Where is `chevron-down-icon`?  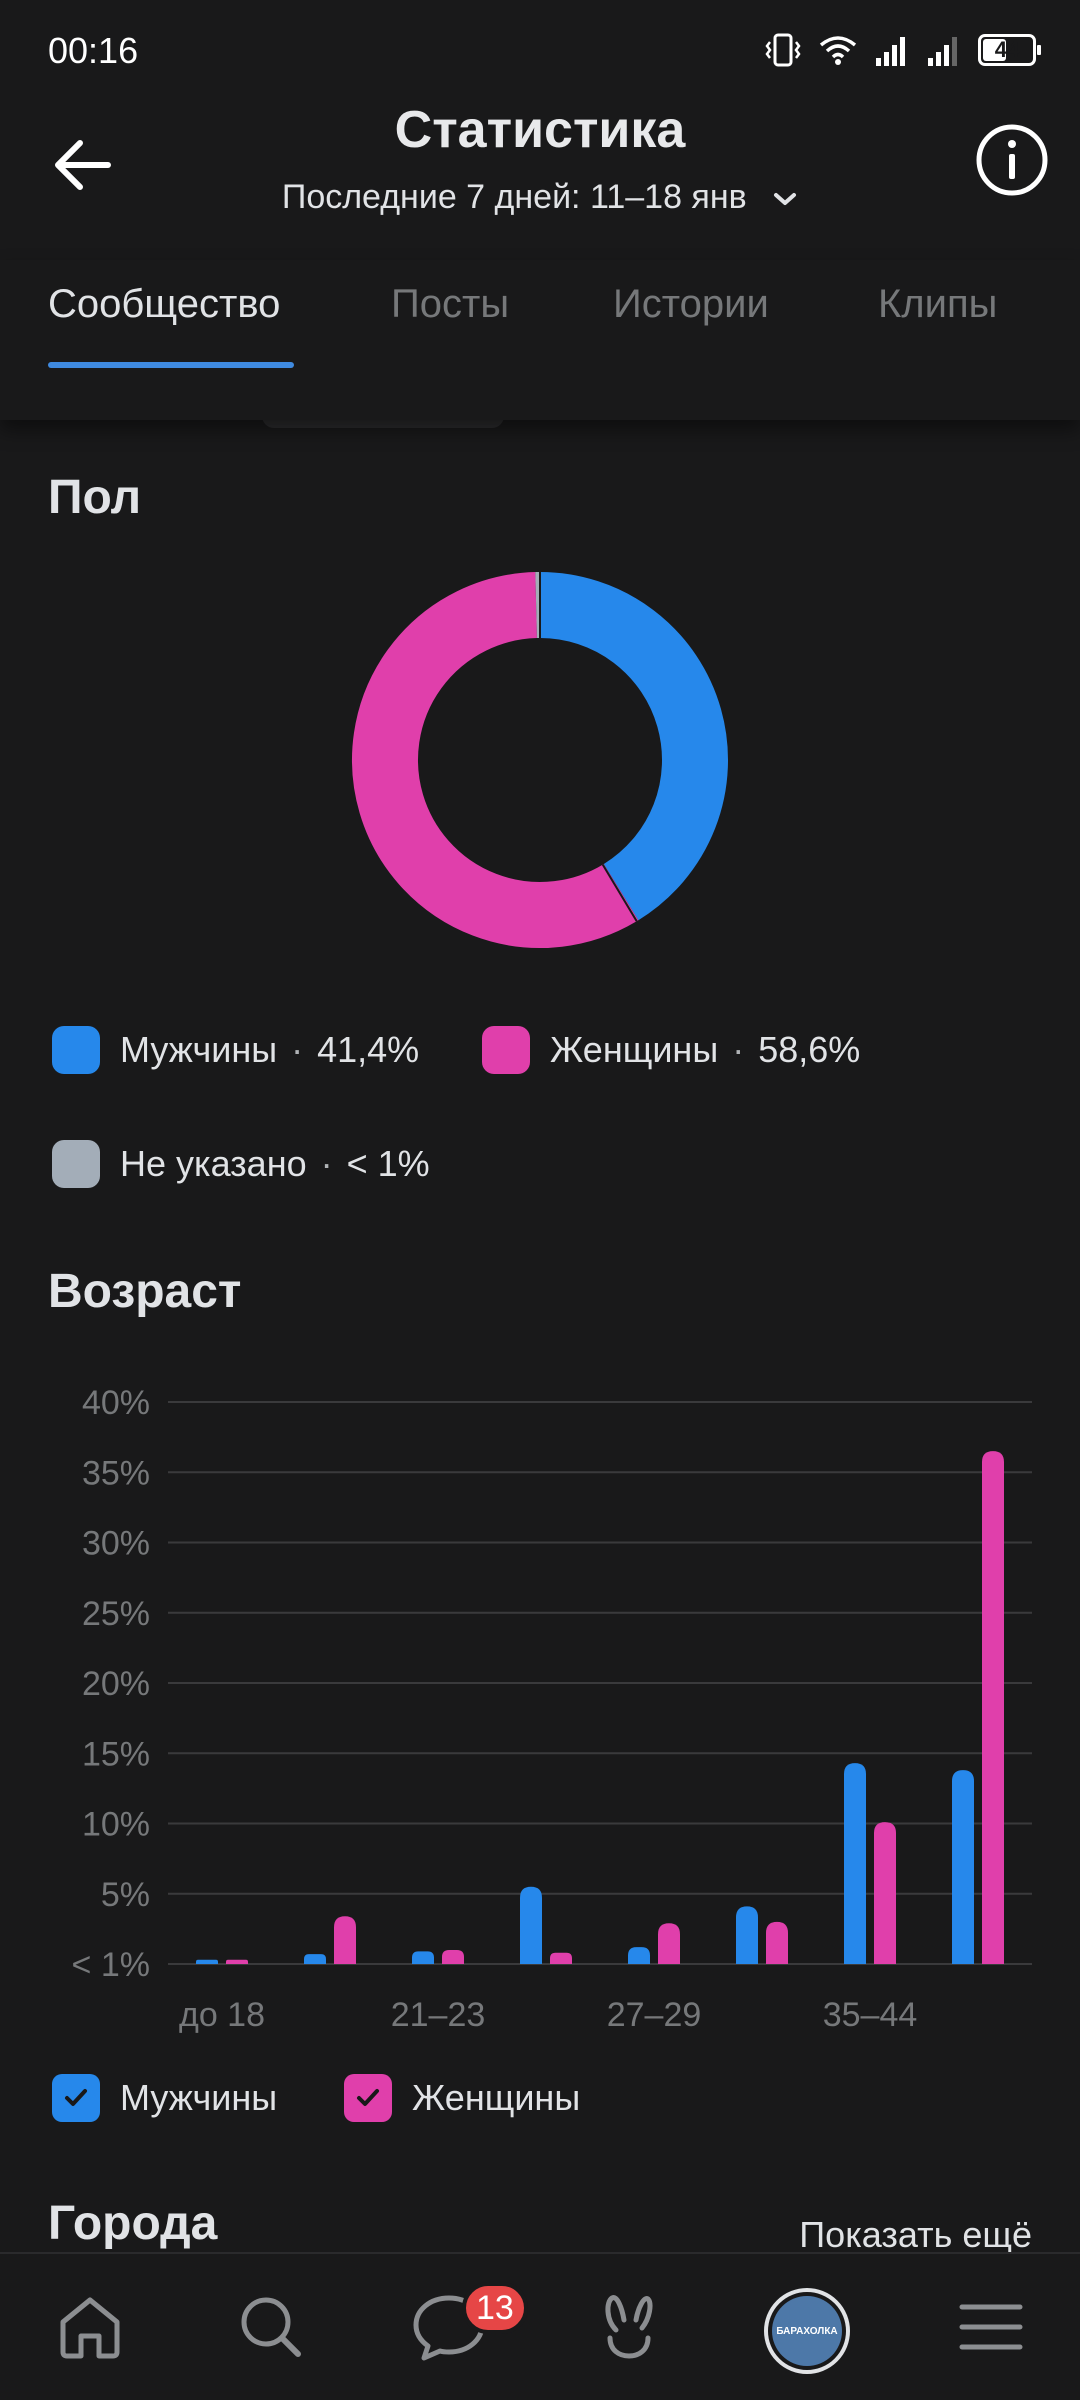
chevron-down-icon is located at coordinates (785, 199).